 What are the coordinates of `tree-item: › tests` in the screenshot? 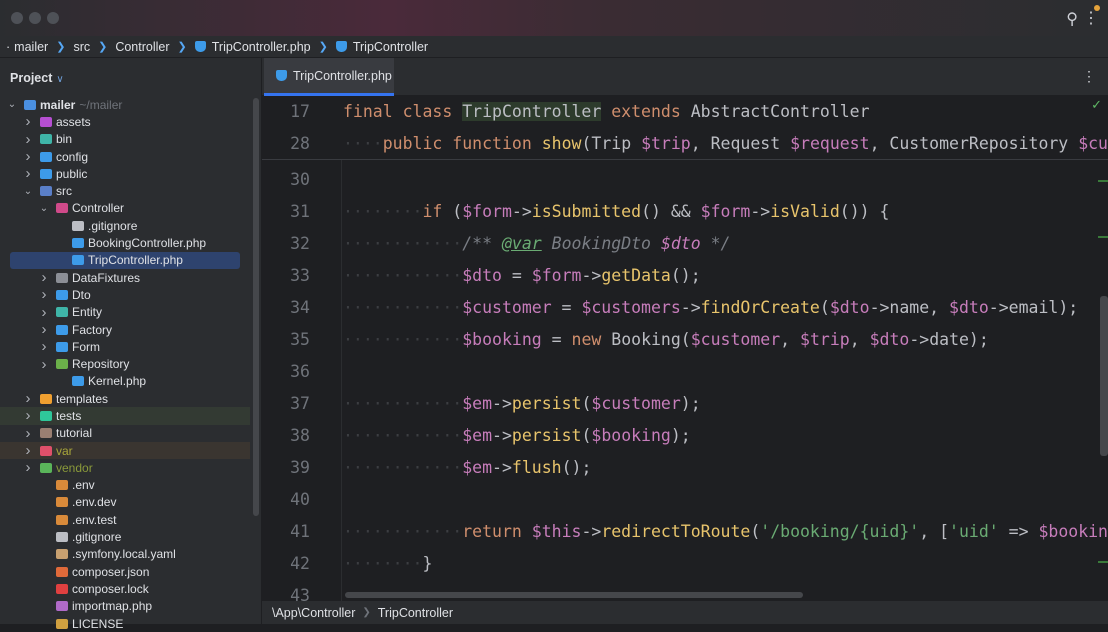 It's located at (125, 416).